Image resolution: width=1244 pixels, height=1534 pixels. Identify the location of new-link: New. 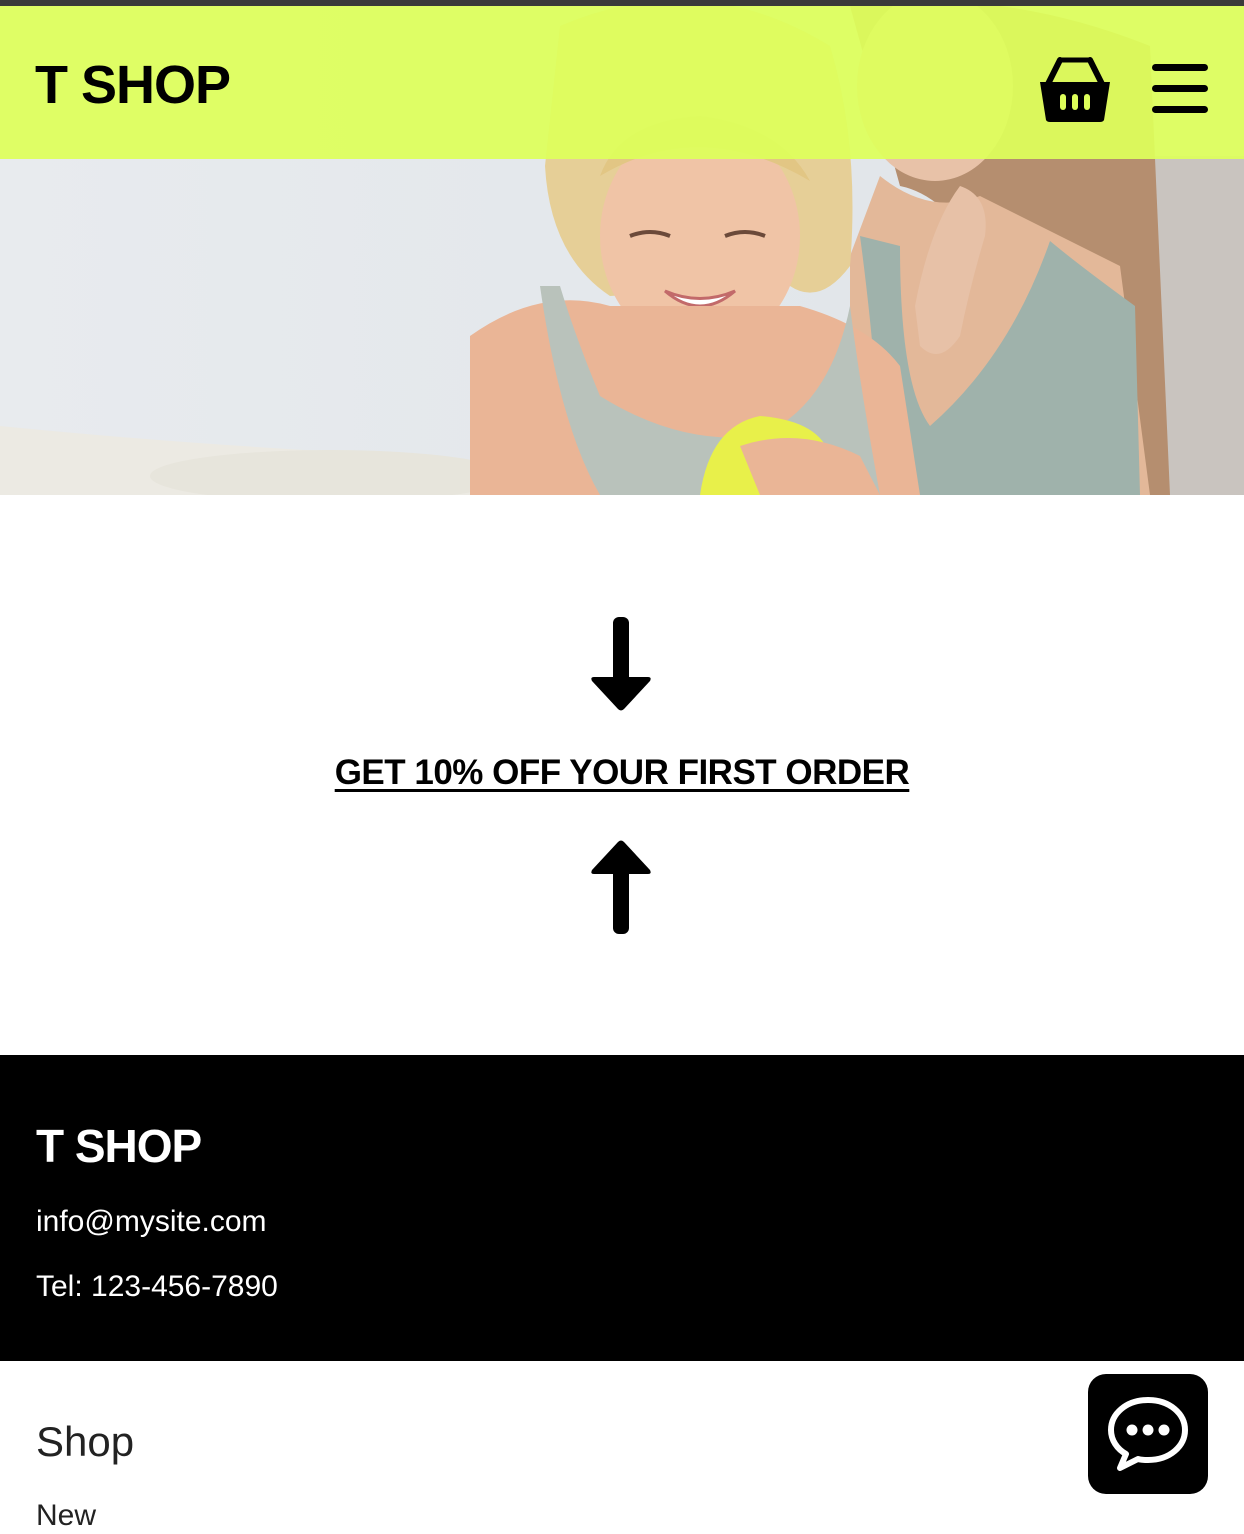
(66, 1516).